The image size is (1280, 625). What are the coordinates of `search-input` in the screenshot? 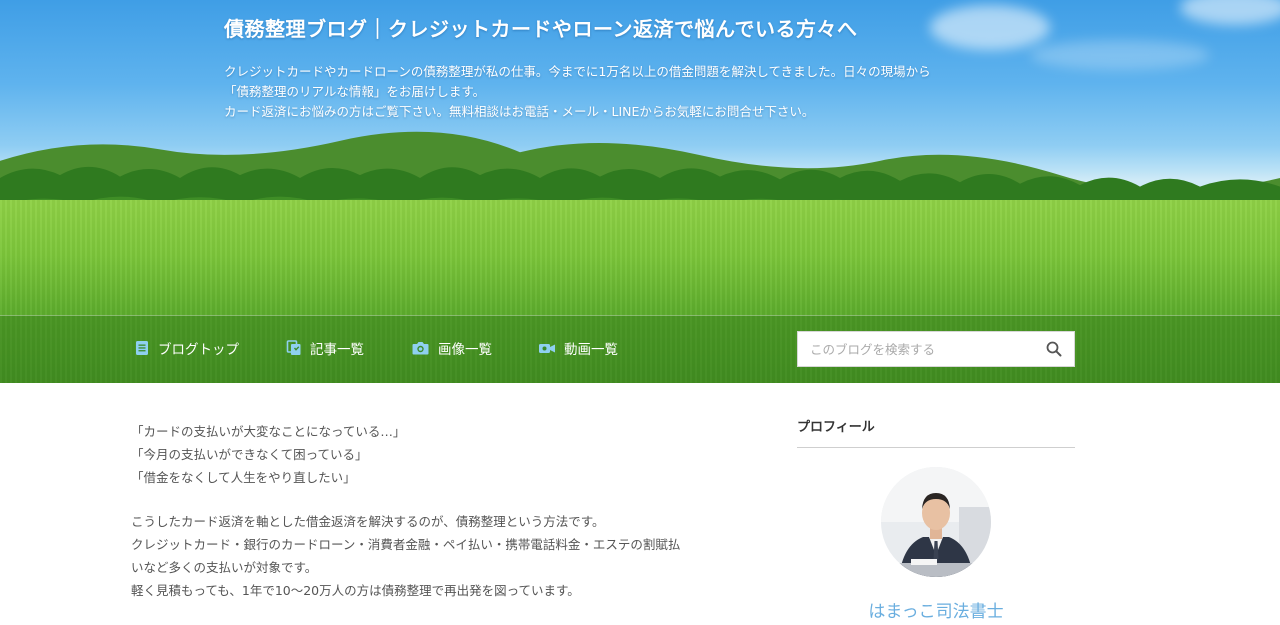 It's located at (916, 349).